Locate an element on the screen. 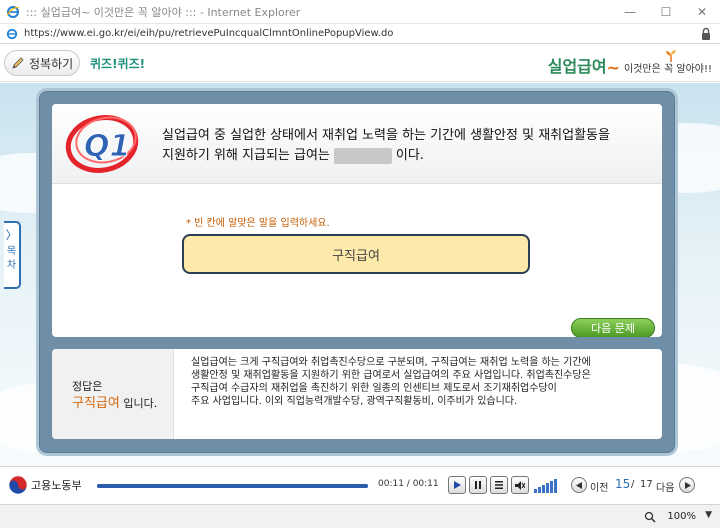 The image size is (720, 528). question-line-2-before: 지원하기 위해 지급되는 급여는 is located at coordinates (246, 155).